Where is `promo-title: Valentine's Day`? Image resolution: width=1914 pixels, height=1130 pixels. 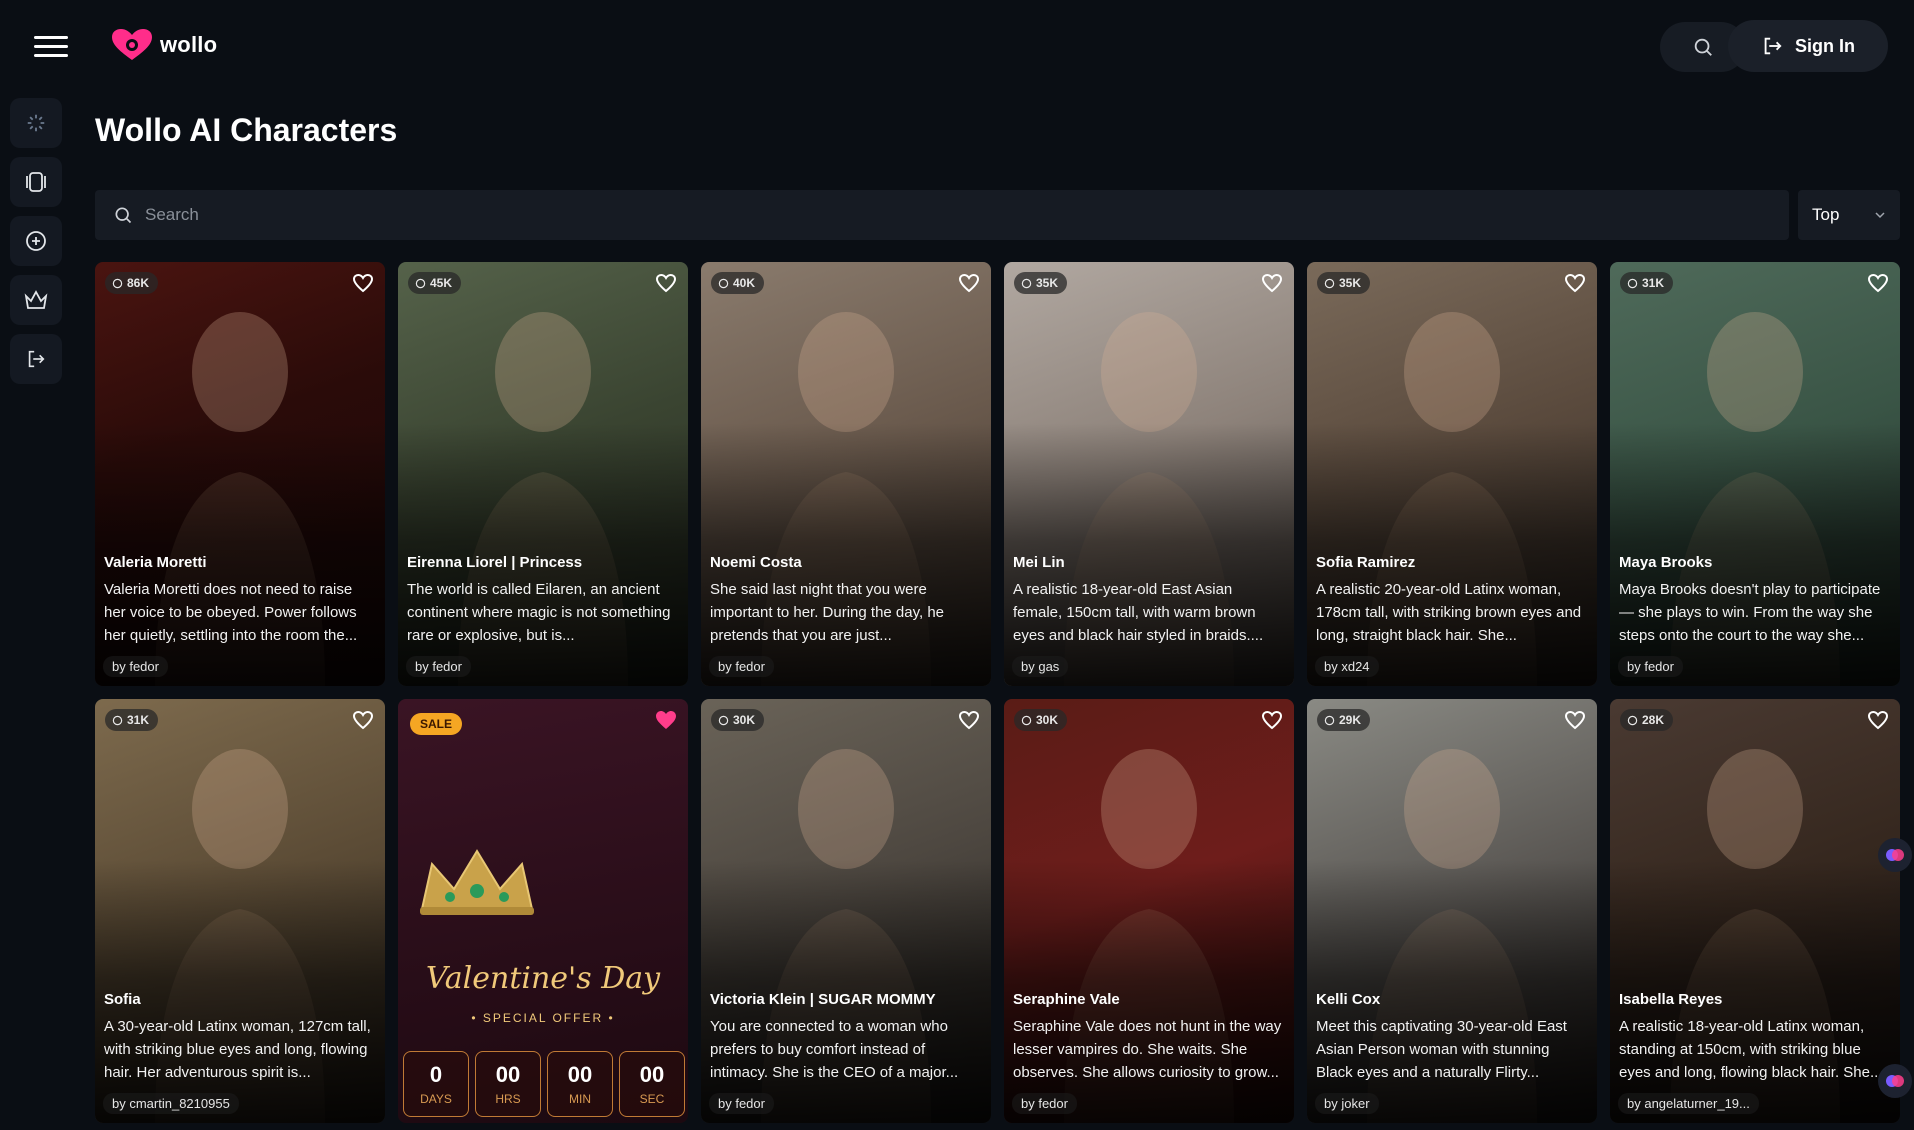
promo-title: Valentine's Day is located at coordinates (543, 978).